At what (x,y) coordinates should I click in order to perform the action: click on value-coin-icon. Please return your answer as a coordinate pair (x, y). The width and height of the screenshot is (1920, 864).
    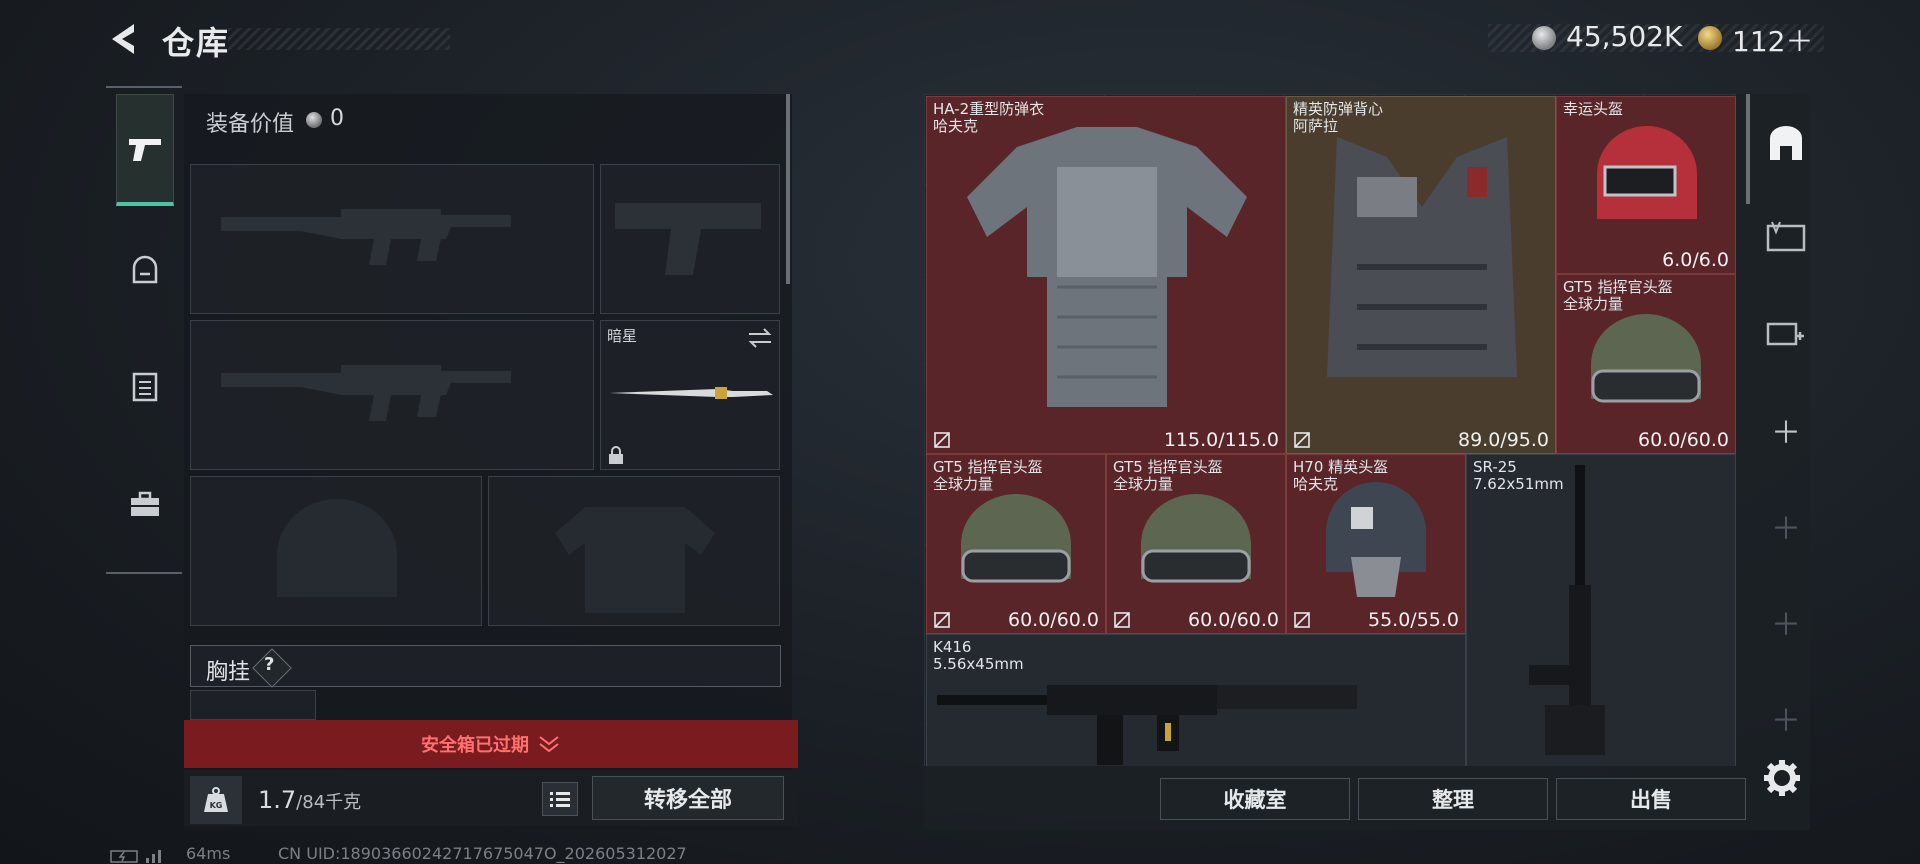
    Looking at the image, I should click on (314, 120).